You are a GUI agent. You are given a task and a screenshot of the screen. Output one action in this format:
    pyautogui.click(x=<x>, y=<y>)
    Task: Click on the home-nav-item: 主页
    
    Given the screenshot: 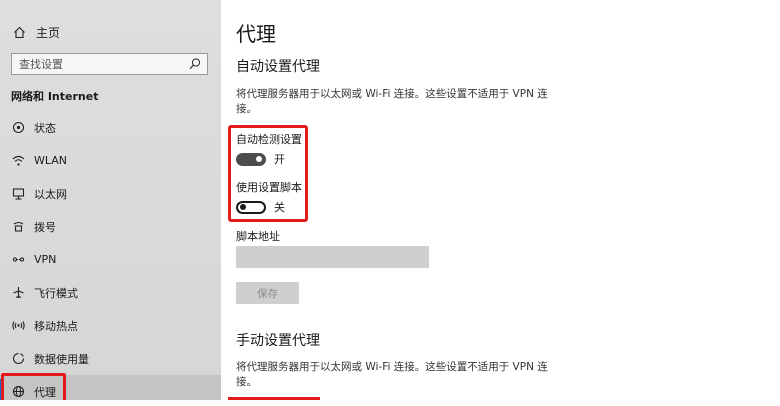 What is the action you would take?
    pyautogui.click(x=36, y=32)
    